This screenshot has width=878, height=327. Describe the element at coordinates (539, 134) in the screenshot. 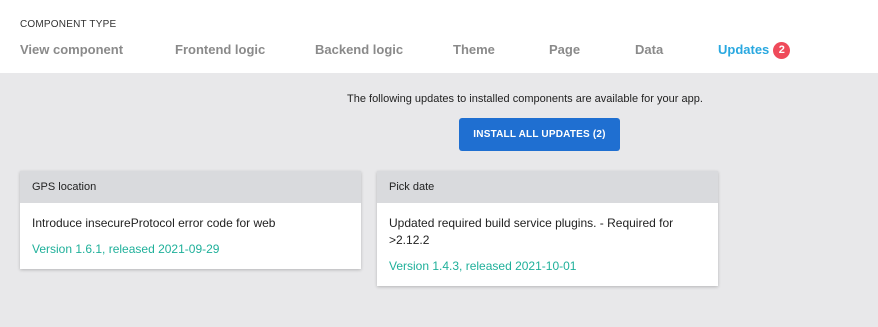

I see `install-all-updates-button: INSTALL ALL UPDATES (2)` at that location.